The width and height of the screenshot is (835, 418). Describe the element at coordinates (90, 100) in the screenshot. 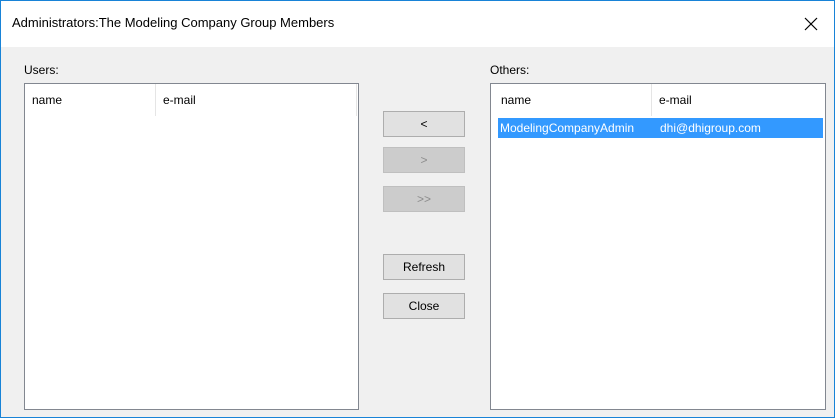

I see `users-column-name: name` at that location.